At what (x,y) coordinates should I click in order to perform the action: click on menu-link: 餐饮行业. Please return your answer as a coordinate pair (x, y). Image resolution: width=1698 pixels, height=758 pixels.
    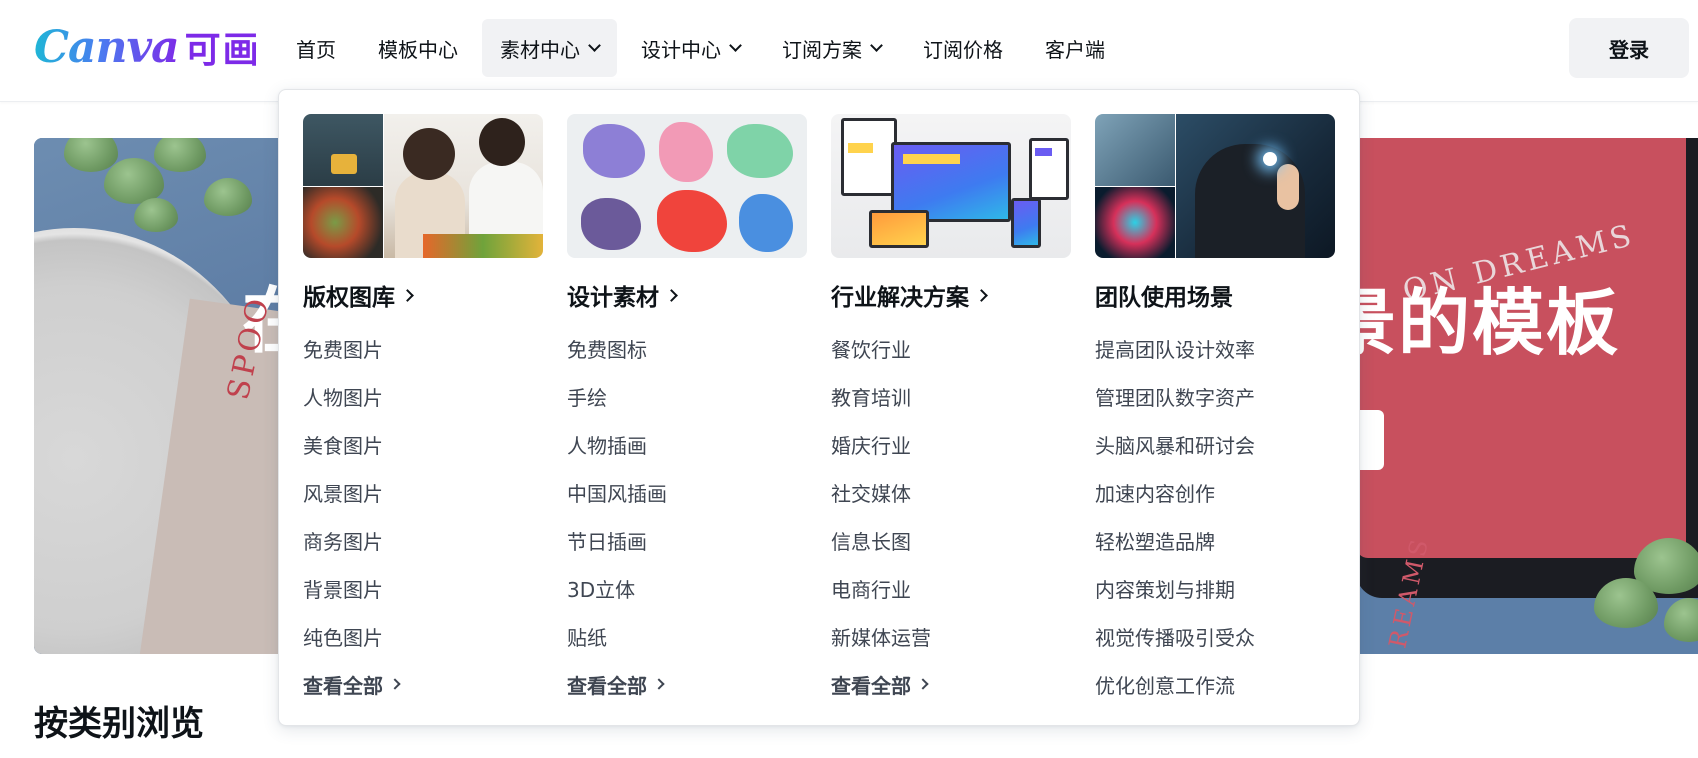
    Looking at the image, I should click on (951, 348).